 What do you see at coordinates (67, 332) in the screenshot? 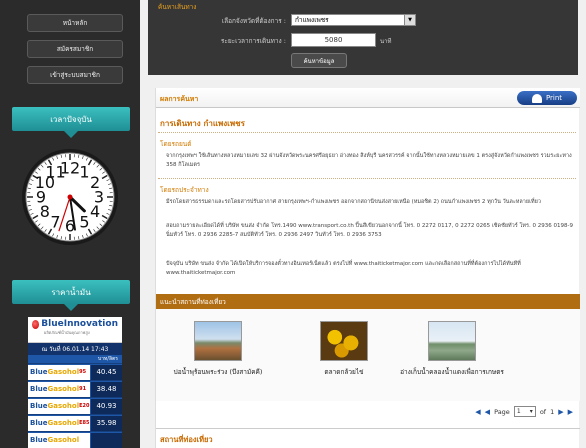
I see `brand-subtitle: ผลิตภัณฑ์น้ำมันคุณภาพสูง` at bounding box center [67, 332].